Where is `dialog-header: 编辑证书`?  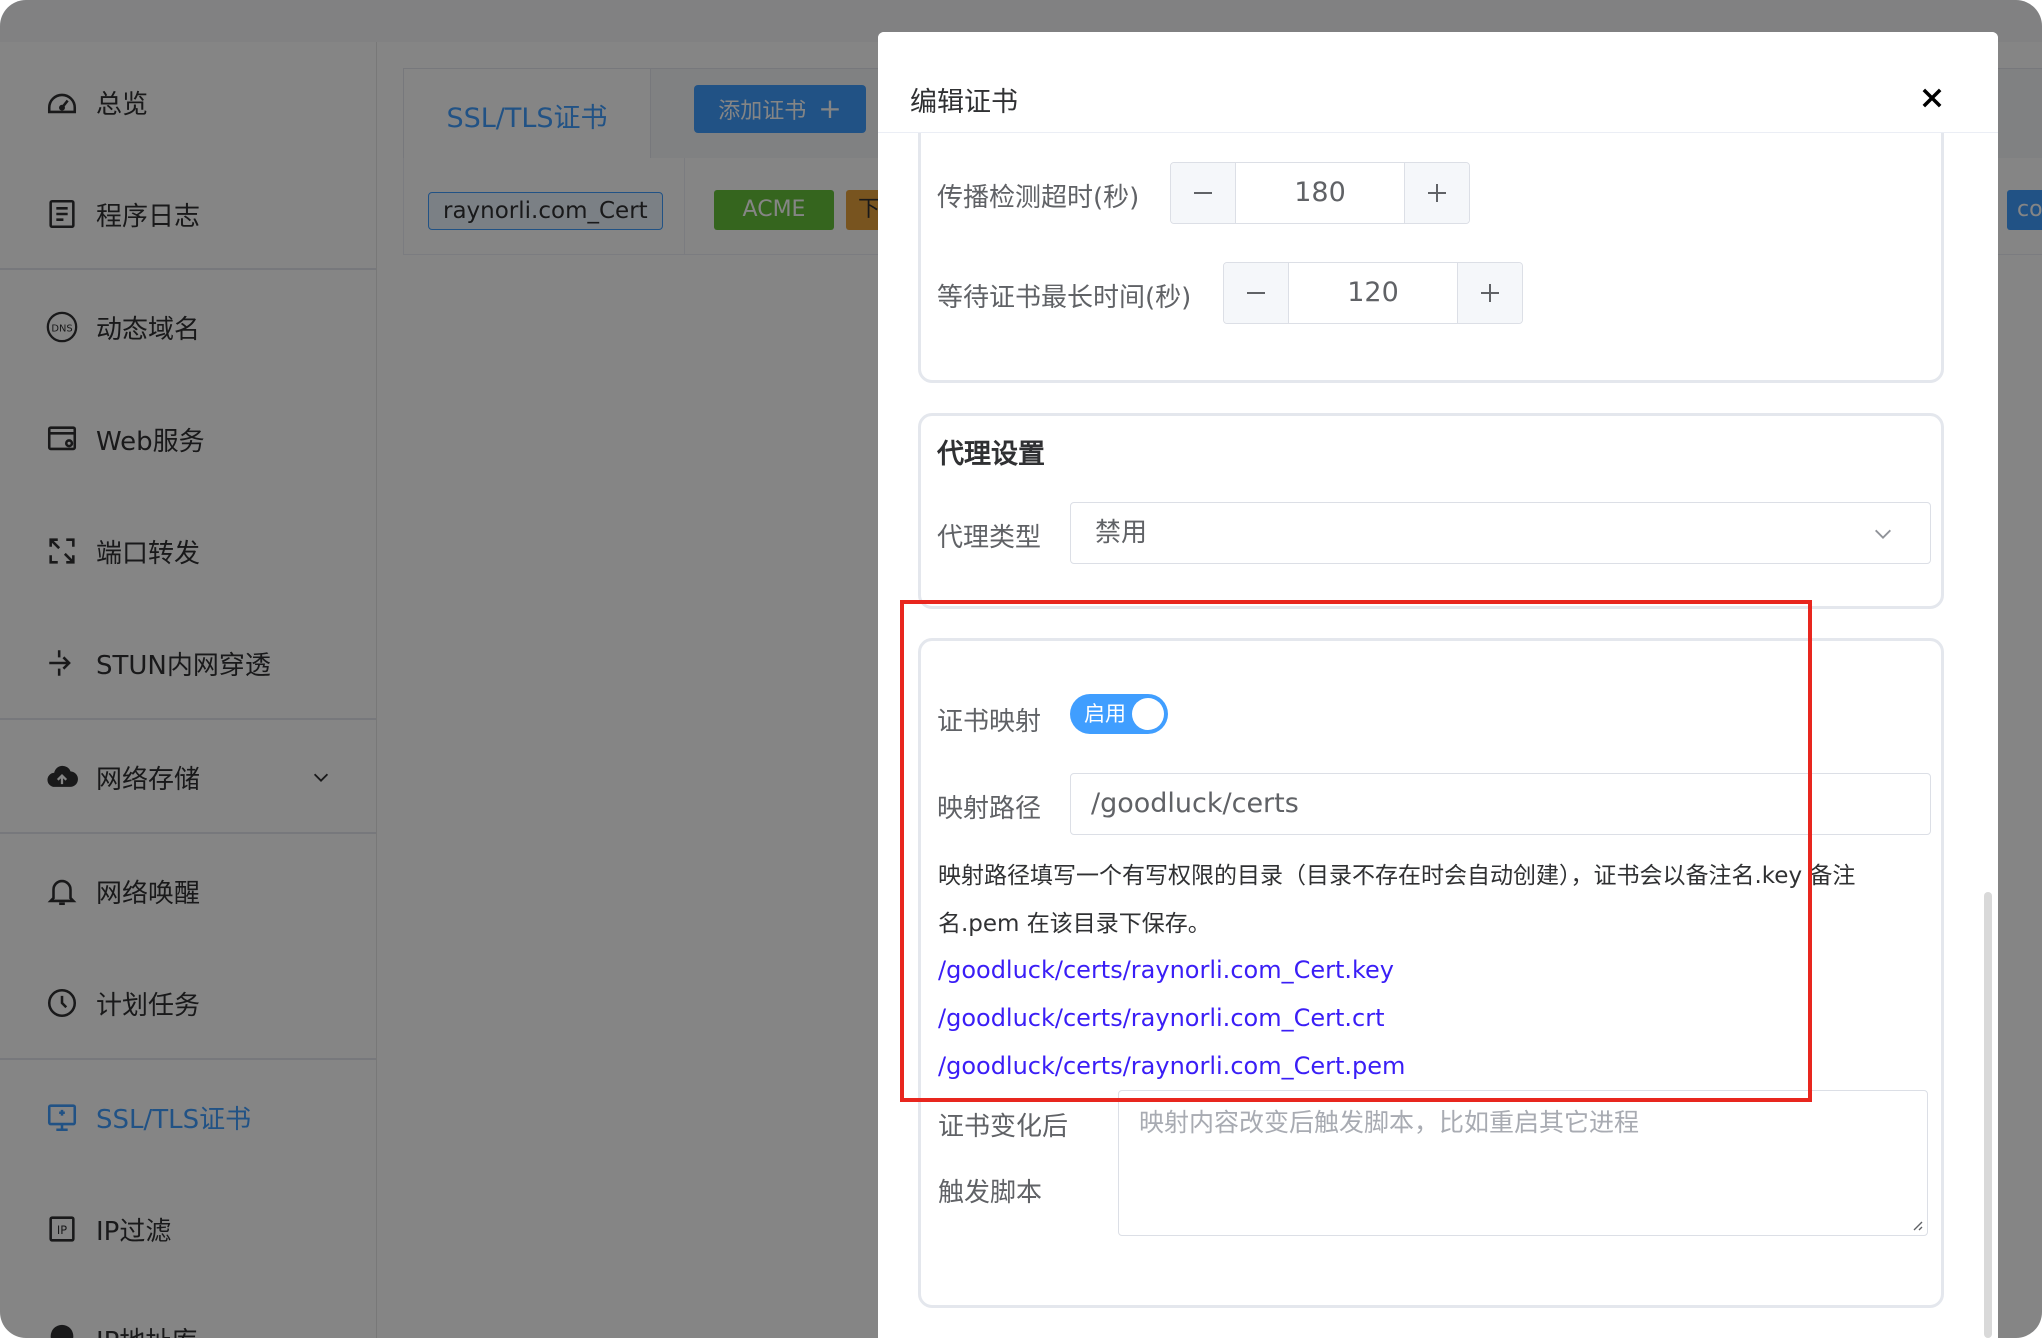
dialog-header: 编辑证书 is located at coordinates (1438, 82).